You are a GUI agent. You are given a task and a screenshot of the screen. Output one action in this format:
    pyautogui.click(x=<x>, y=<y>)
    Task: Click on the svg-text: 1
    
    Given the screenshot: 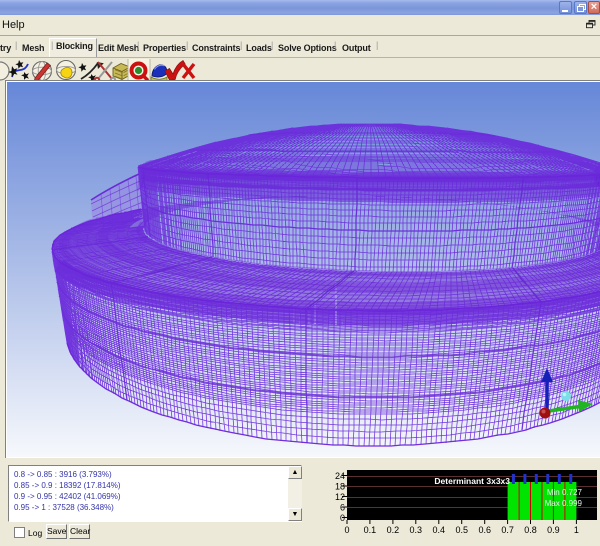 What is the action you would take?
    pyautogui.click(x=576, y=530)
    